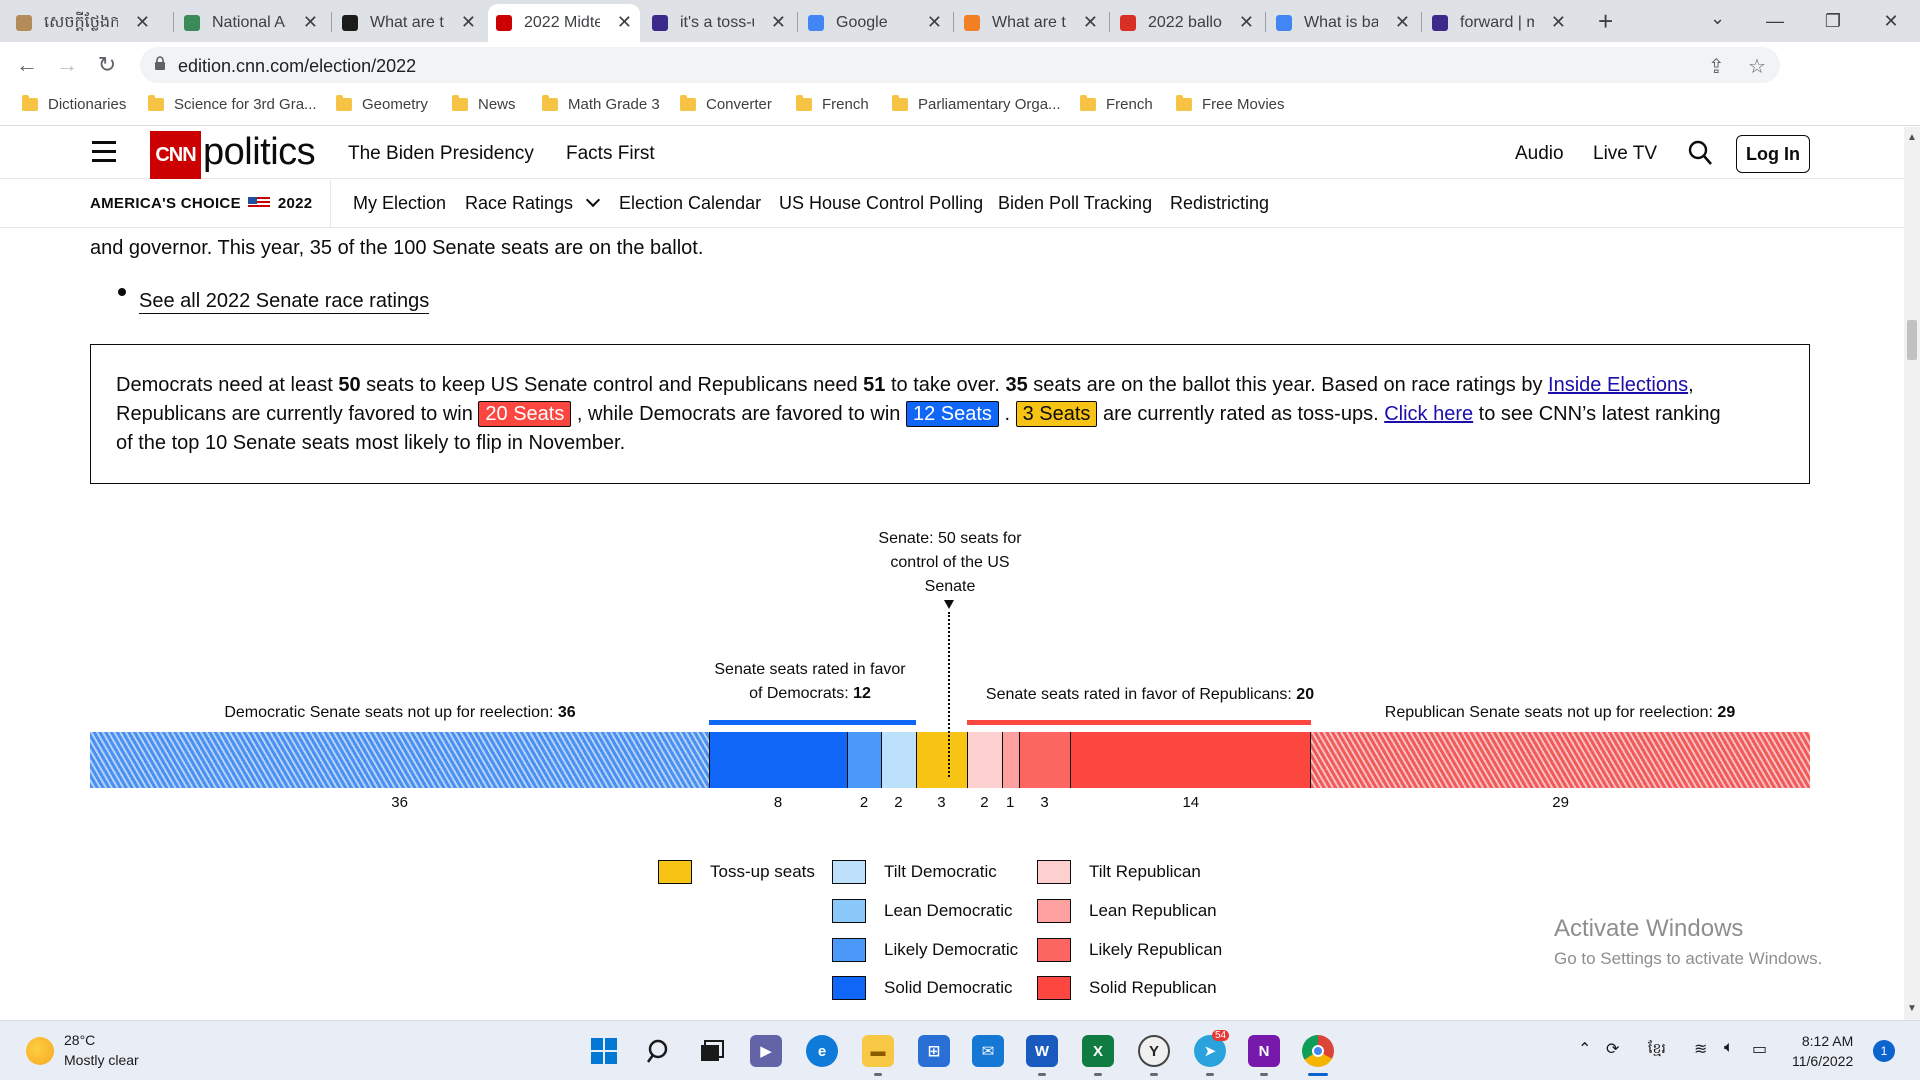  Describe the element at coordinates (1156, 949) in the screenshot. I see `legend-label: Likely Republican` at that location.